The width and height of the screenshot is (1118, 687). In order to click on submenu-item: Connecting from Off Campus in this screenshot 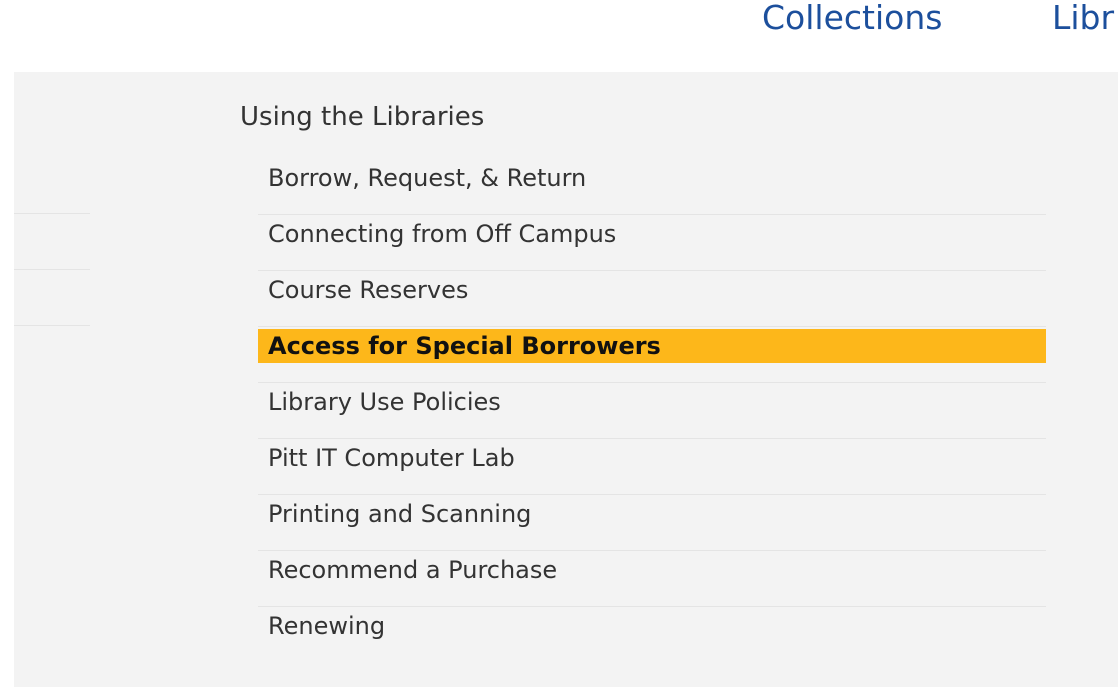, I will do `click(652, 243)`.